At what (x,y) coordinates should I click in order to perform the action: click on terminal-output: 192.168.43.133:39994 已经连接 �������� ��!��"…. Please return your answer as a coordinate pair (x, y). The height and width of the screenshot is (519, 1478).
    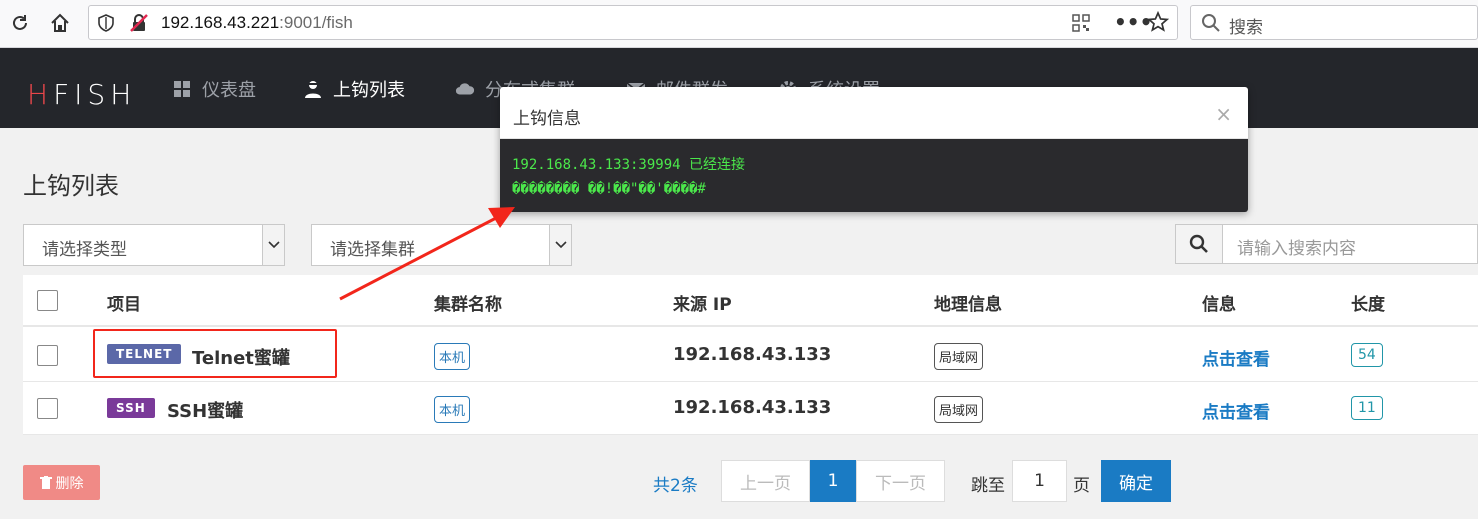
    Looking at the image, I should click on (628, 177).